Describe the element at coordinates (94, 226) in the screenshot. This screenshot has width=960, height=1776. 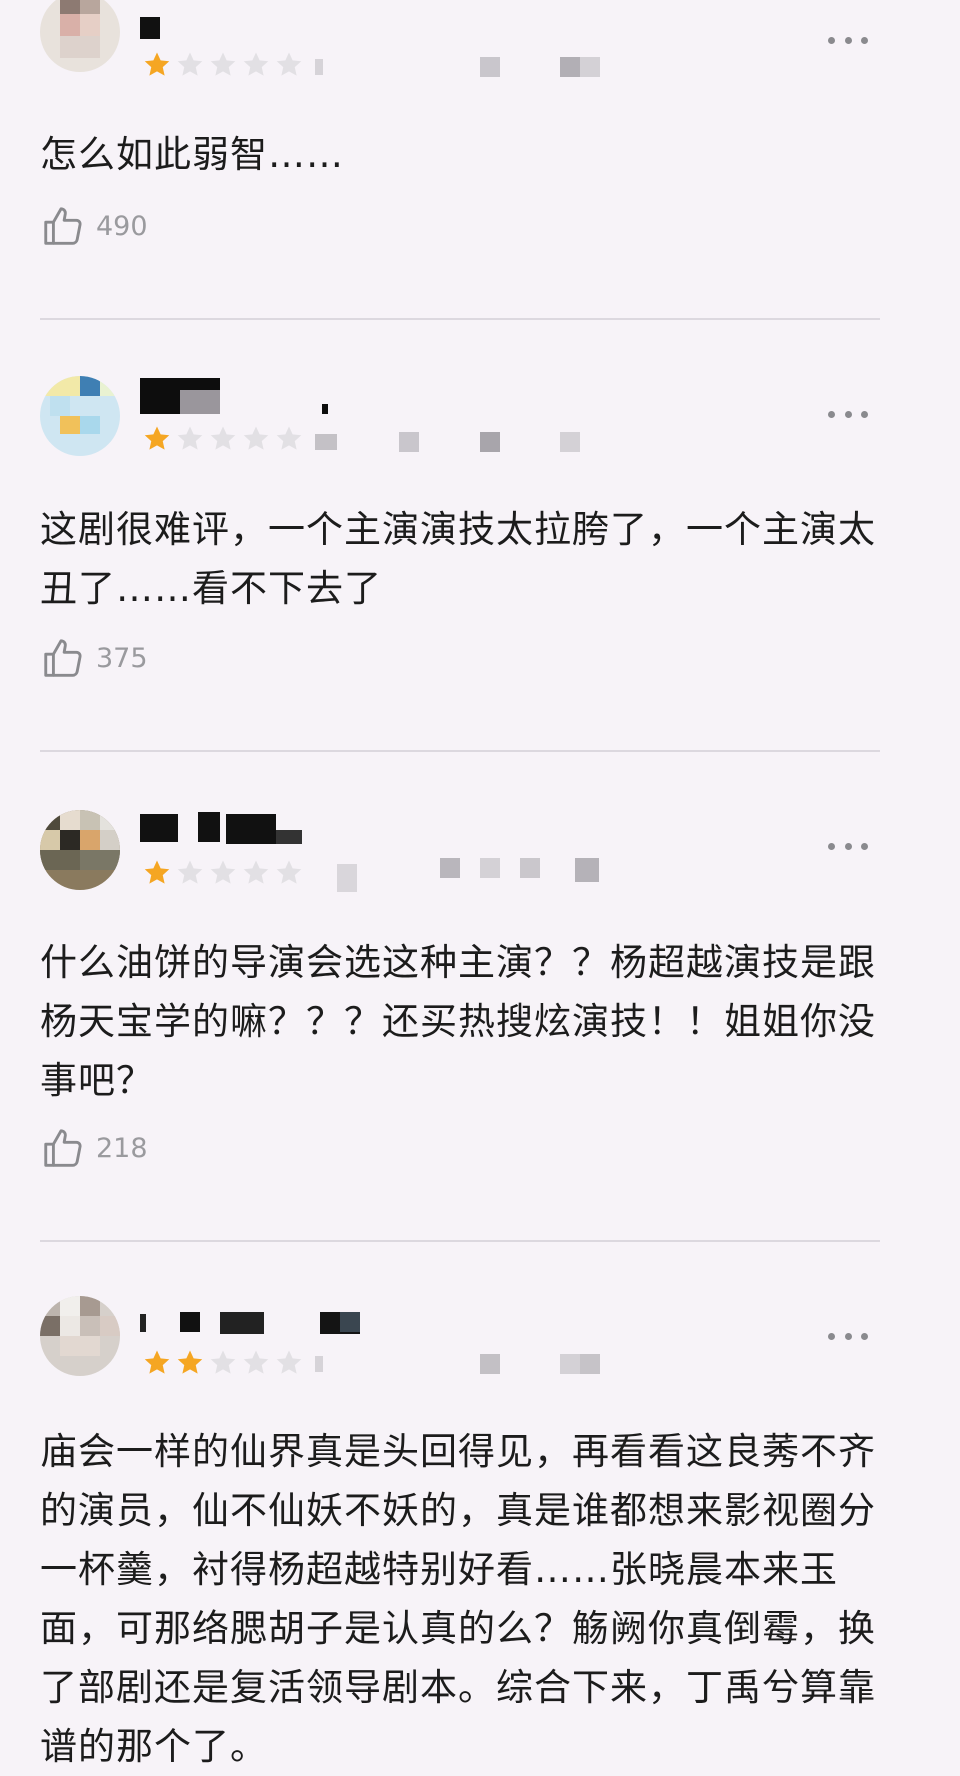
I see `like-button: 490` at that location.